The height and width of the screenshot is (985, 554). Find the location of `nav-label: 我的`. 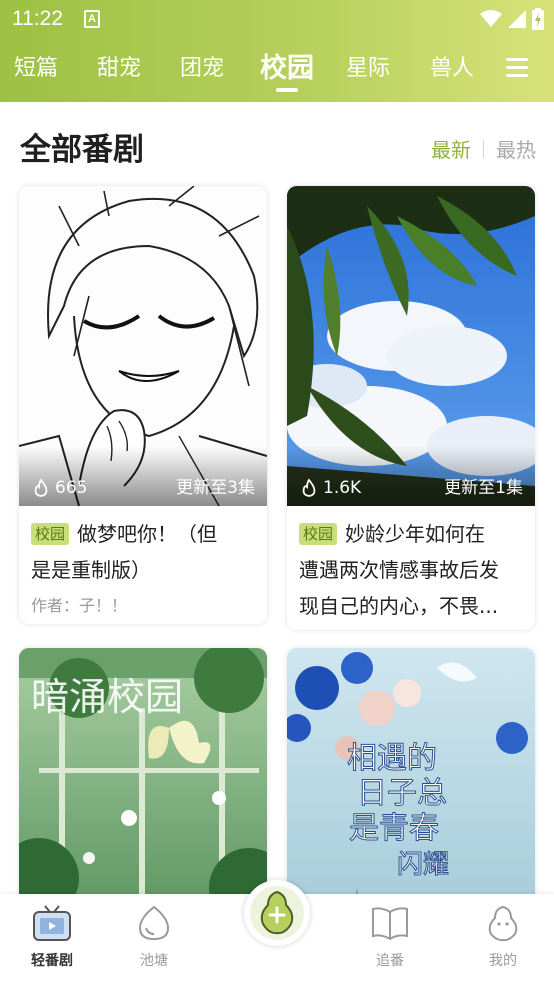

nav-label: 我的 is located at coordinates (503, 961).